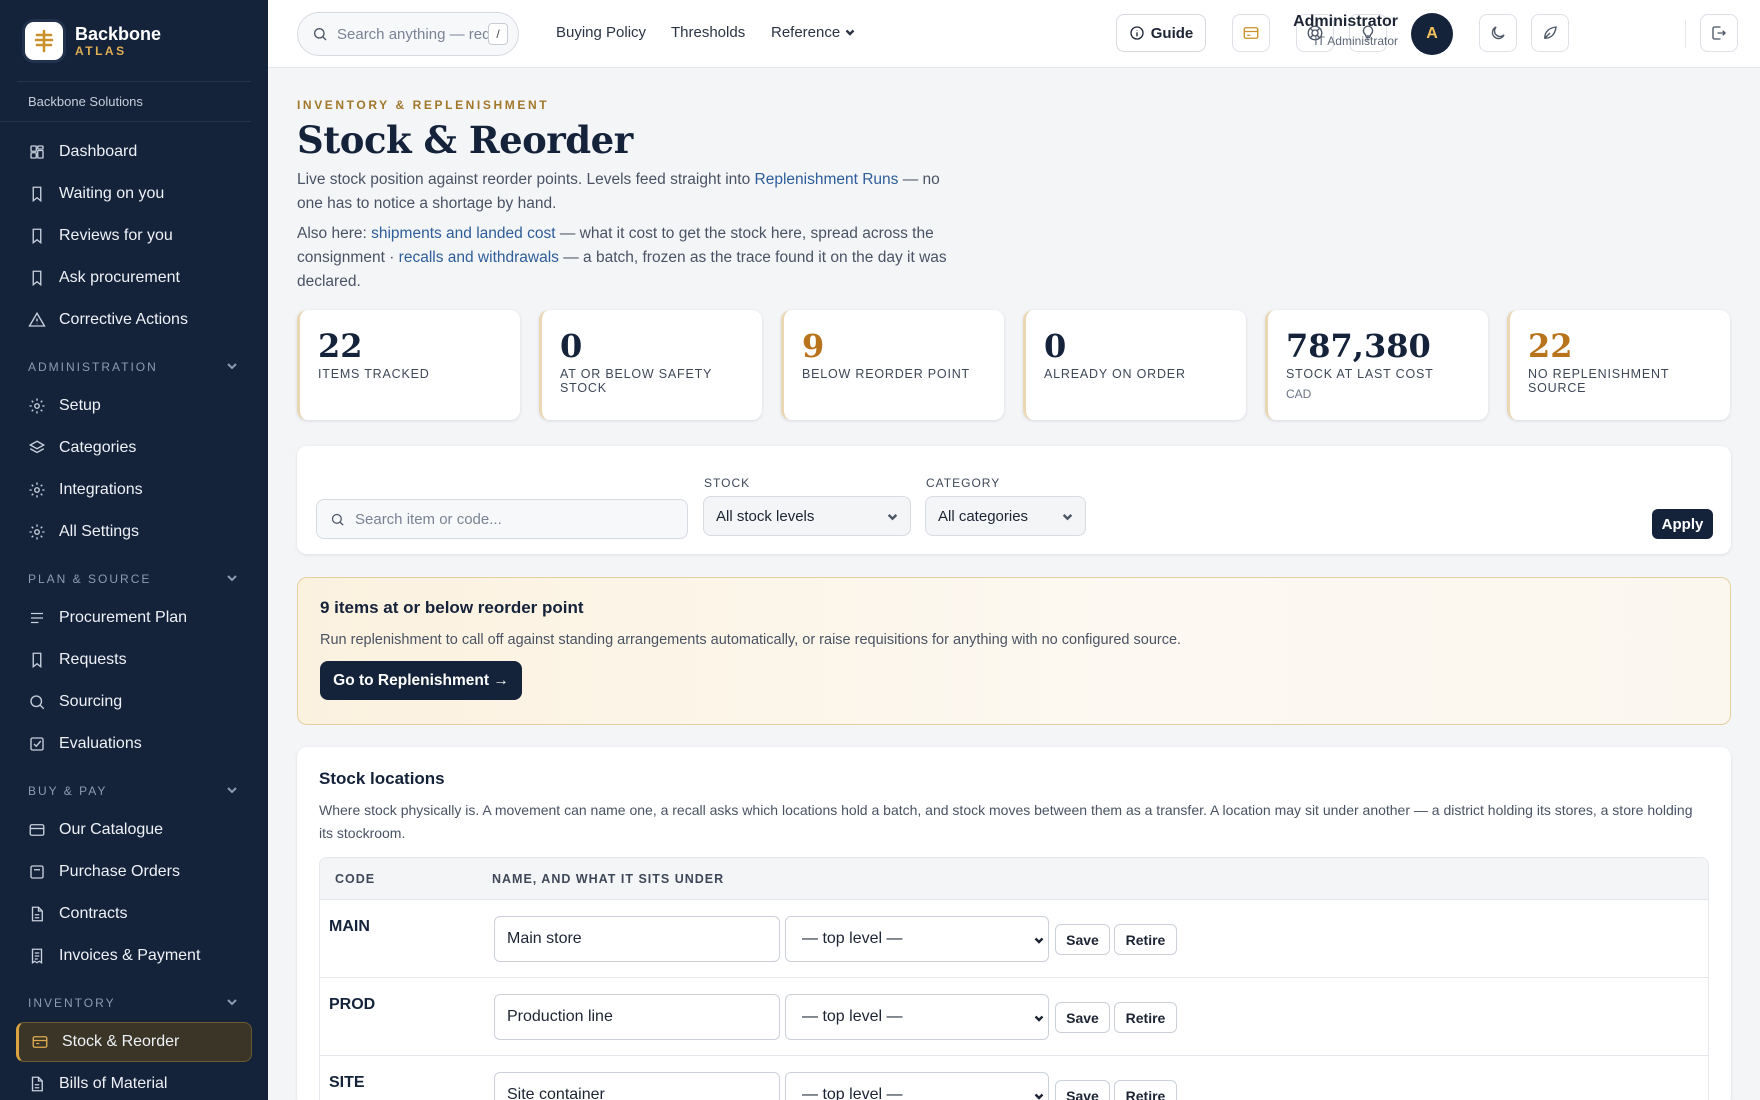 The height and width of the screenshot is (1100, 1760). Describe the element at coordinates (134, 278) in the screenshot. I see `sidebar-item-ask-procurement: Ask procurement` at that location.